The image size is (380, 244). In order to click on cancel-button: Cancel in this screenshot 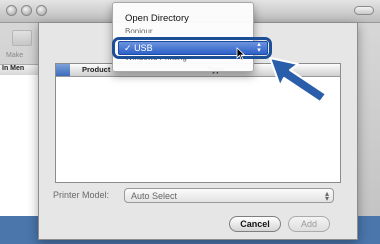, I will do `click(255, 224)`.